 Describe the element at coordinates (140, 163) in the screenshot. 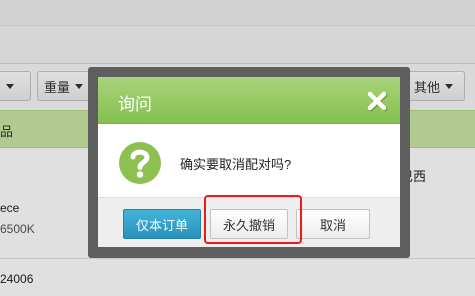

I see `question-icon` at that location.